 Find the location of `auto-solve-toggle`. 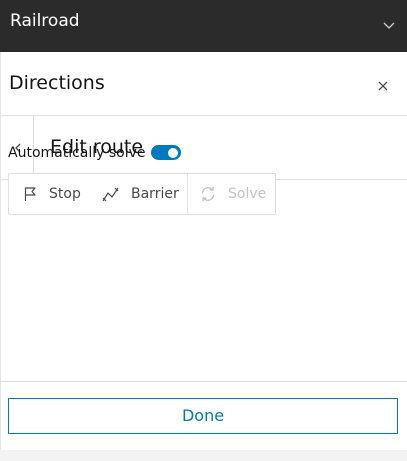

auto-solve-toggle is located at coordinates (166, 152).